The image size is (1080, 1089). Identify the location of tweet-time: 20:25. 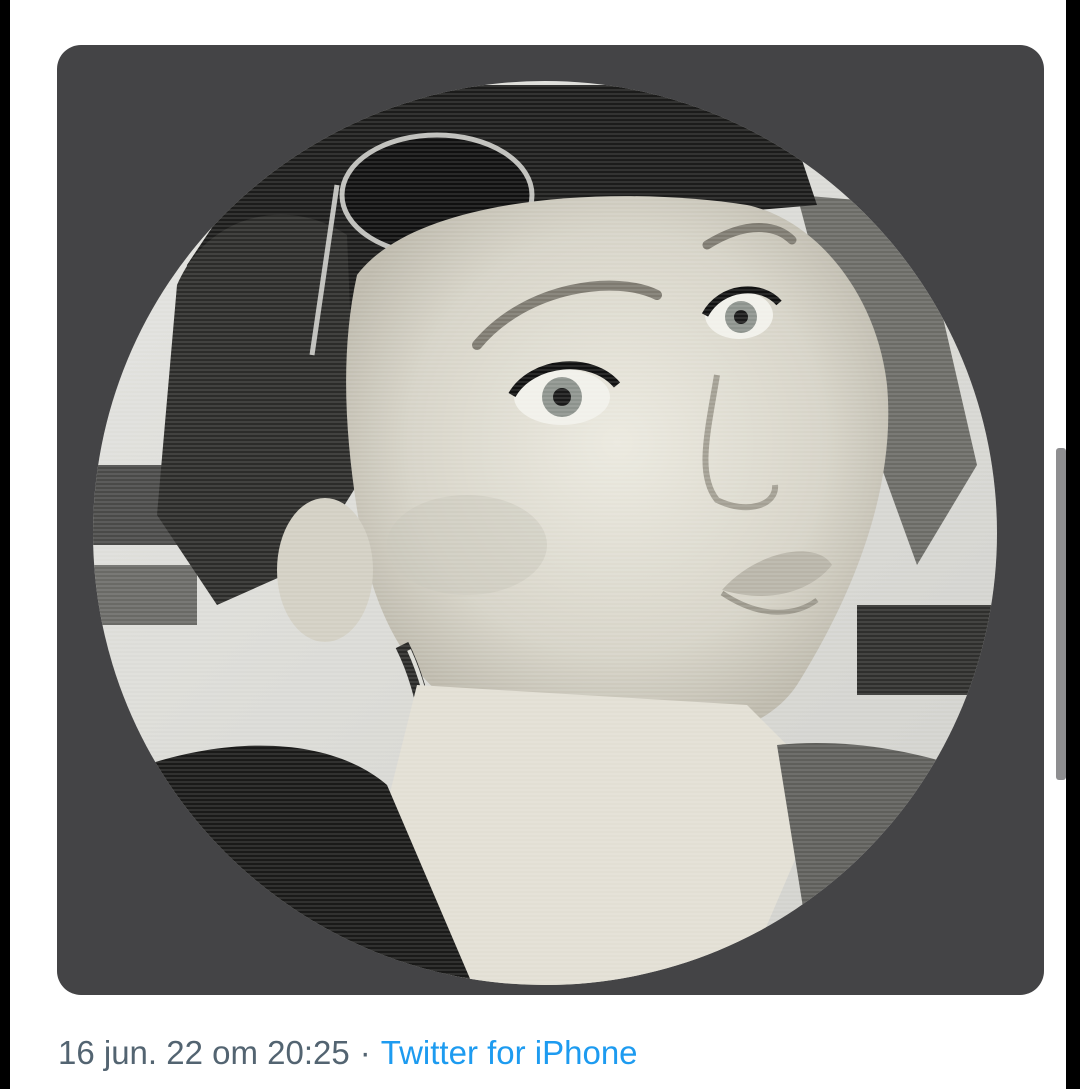
(308, 1052).